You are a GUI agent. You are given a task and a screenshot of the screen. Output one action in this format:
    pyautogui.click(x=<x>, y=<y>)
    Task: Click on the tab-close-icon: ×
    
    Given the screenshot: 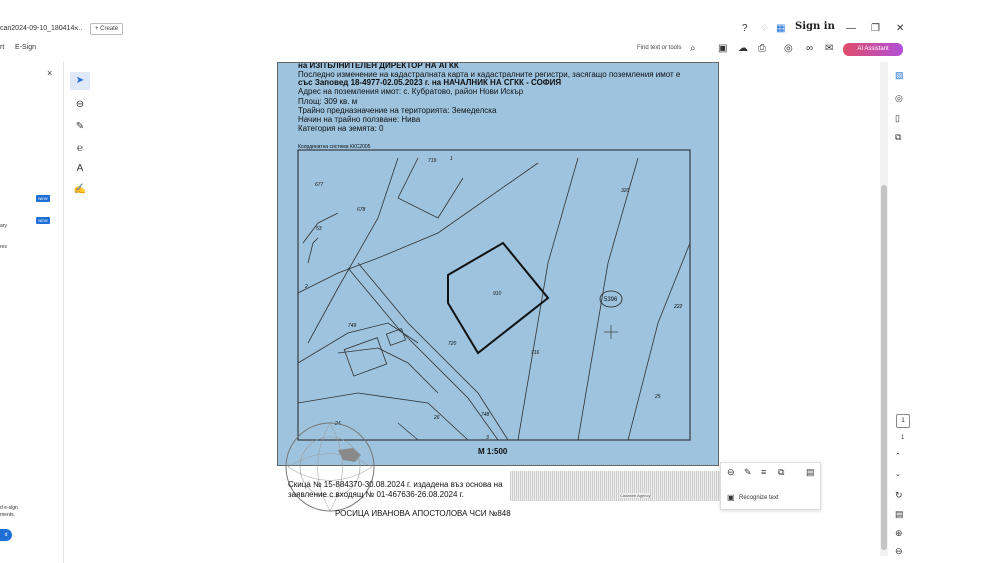 What is the action you would take?
    pyautogui.click(x=76, y=29)
    